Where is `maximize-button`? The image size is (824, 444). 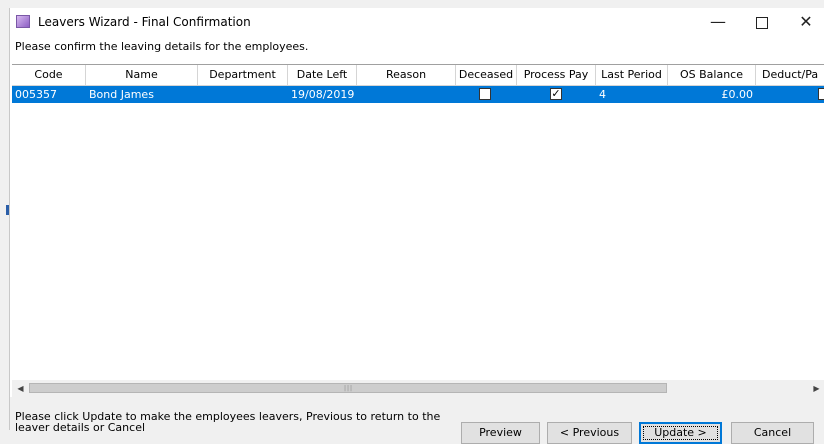
maximize-button is located at coordinates (762, 22).